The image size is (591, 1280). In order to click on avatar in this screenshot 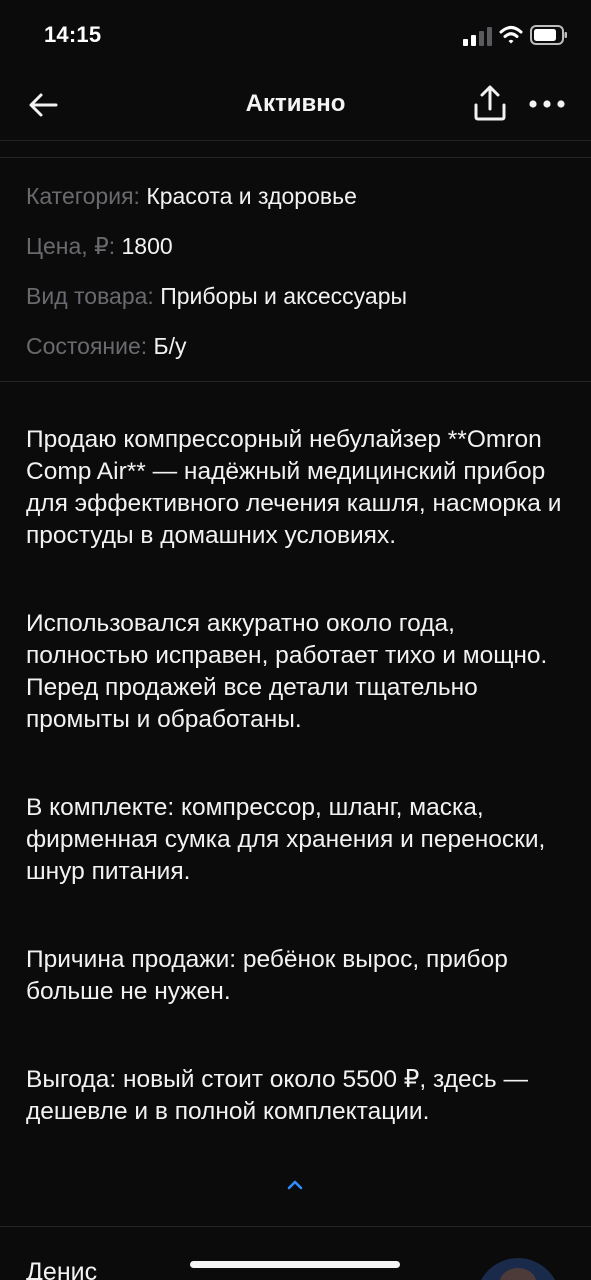, I will do `click(518, 1269)`.